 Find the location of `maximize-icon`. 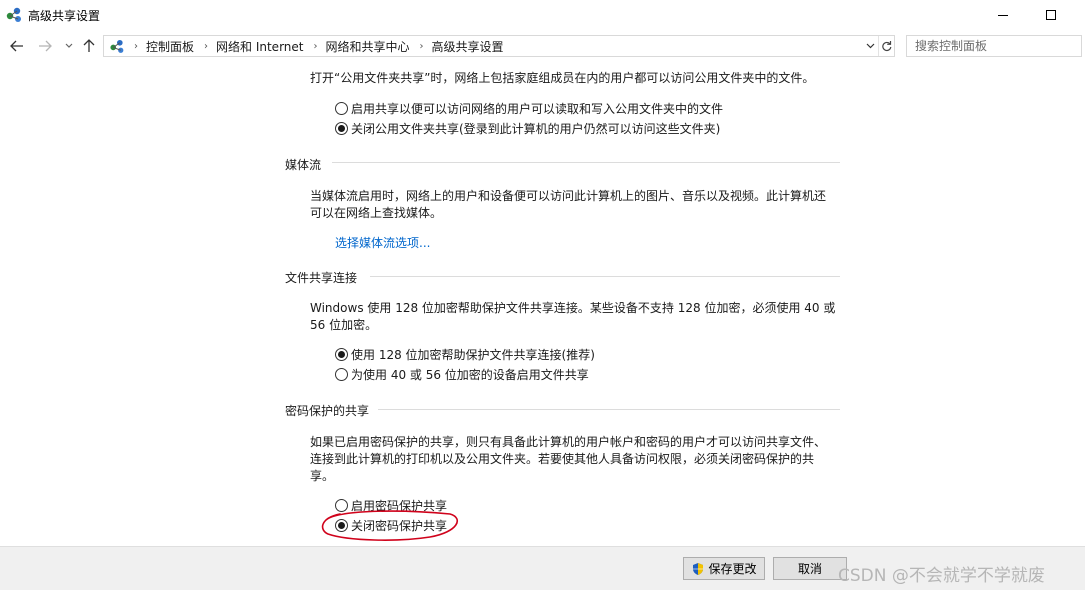

maximize-icon is located at coordinates (1051, 15).